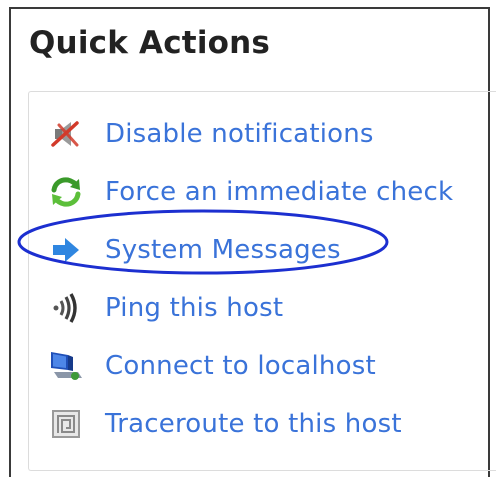 The height and width of the screenshot is (477, 496). What do you see at coordinates (240, 366) in the screenshot?
I see `action-label: Connect to localhost` at bounding box center [240, 366].